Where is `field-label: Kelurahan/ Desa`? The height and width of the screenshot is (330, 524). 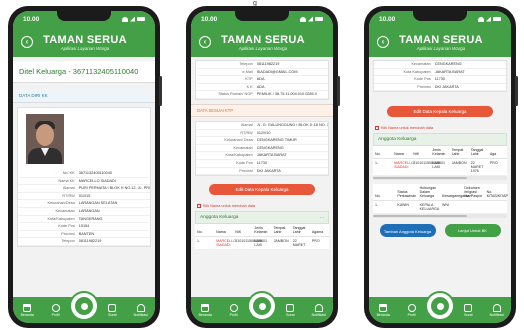 field-label: Kelurahan/ Desa is located at coordinates (238, 140).